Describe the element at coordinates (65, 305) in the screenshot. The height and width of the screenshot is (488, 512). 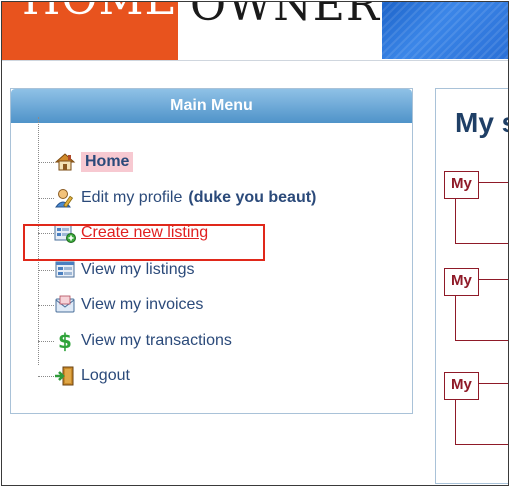
I see `invoice-icon` at that location.